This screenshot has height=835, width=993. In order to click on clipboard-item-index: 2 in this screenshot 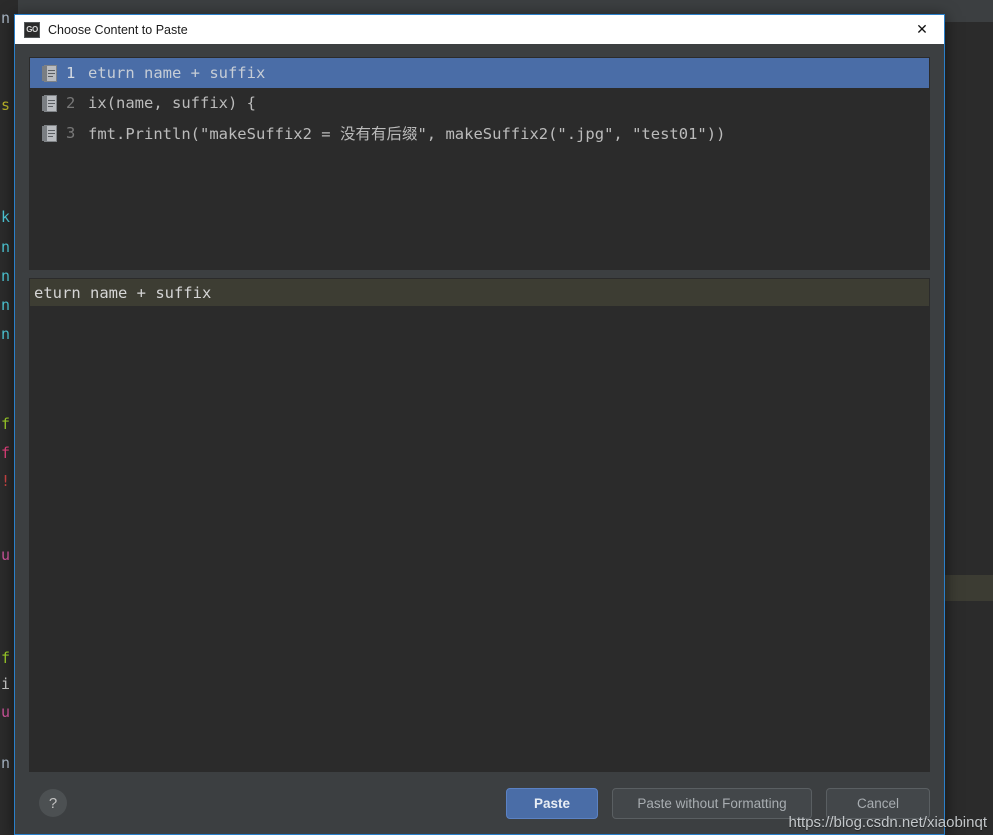, I will do `click(71, 103)`.